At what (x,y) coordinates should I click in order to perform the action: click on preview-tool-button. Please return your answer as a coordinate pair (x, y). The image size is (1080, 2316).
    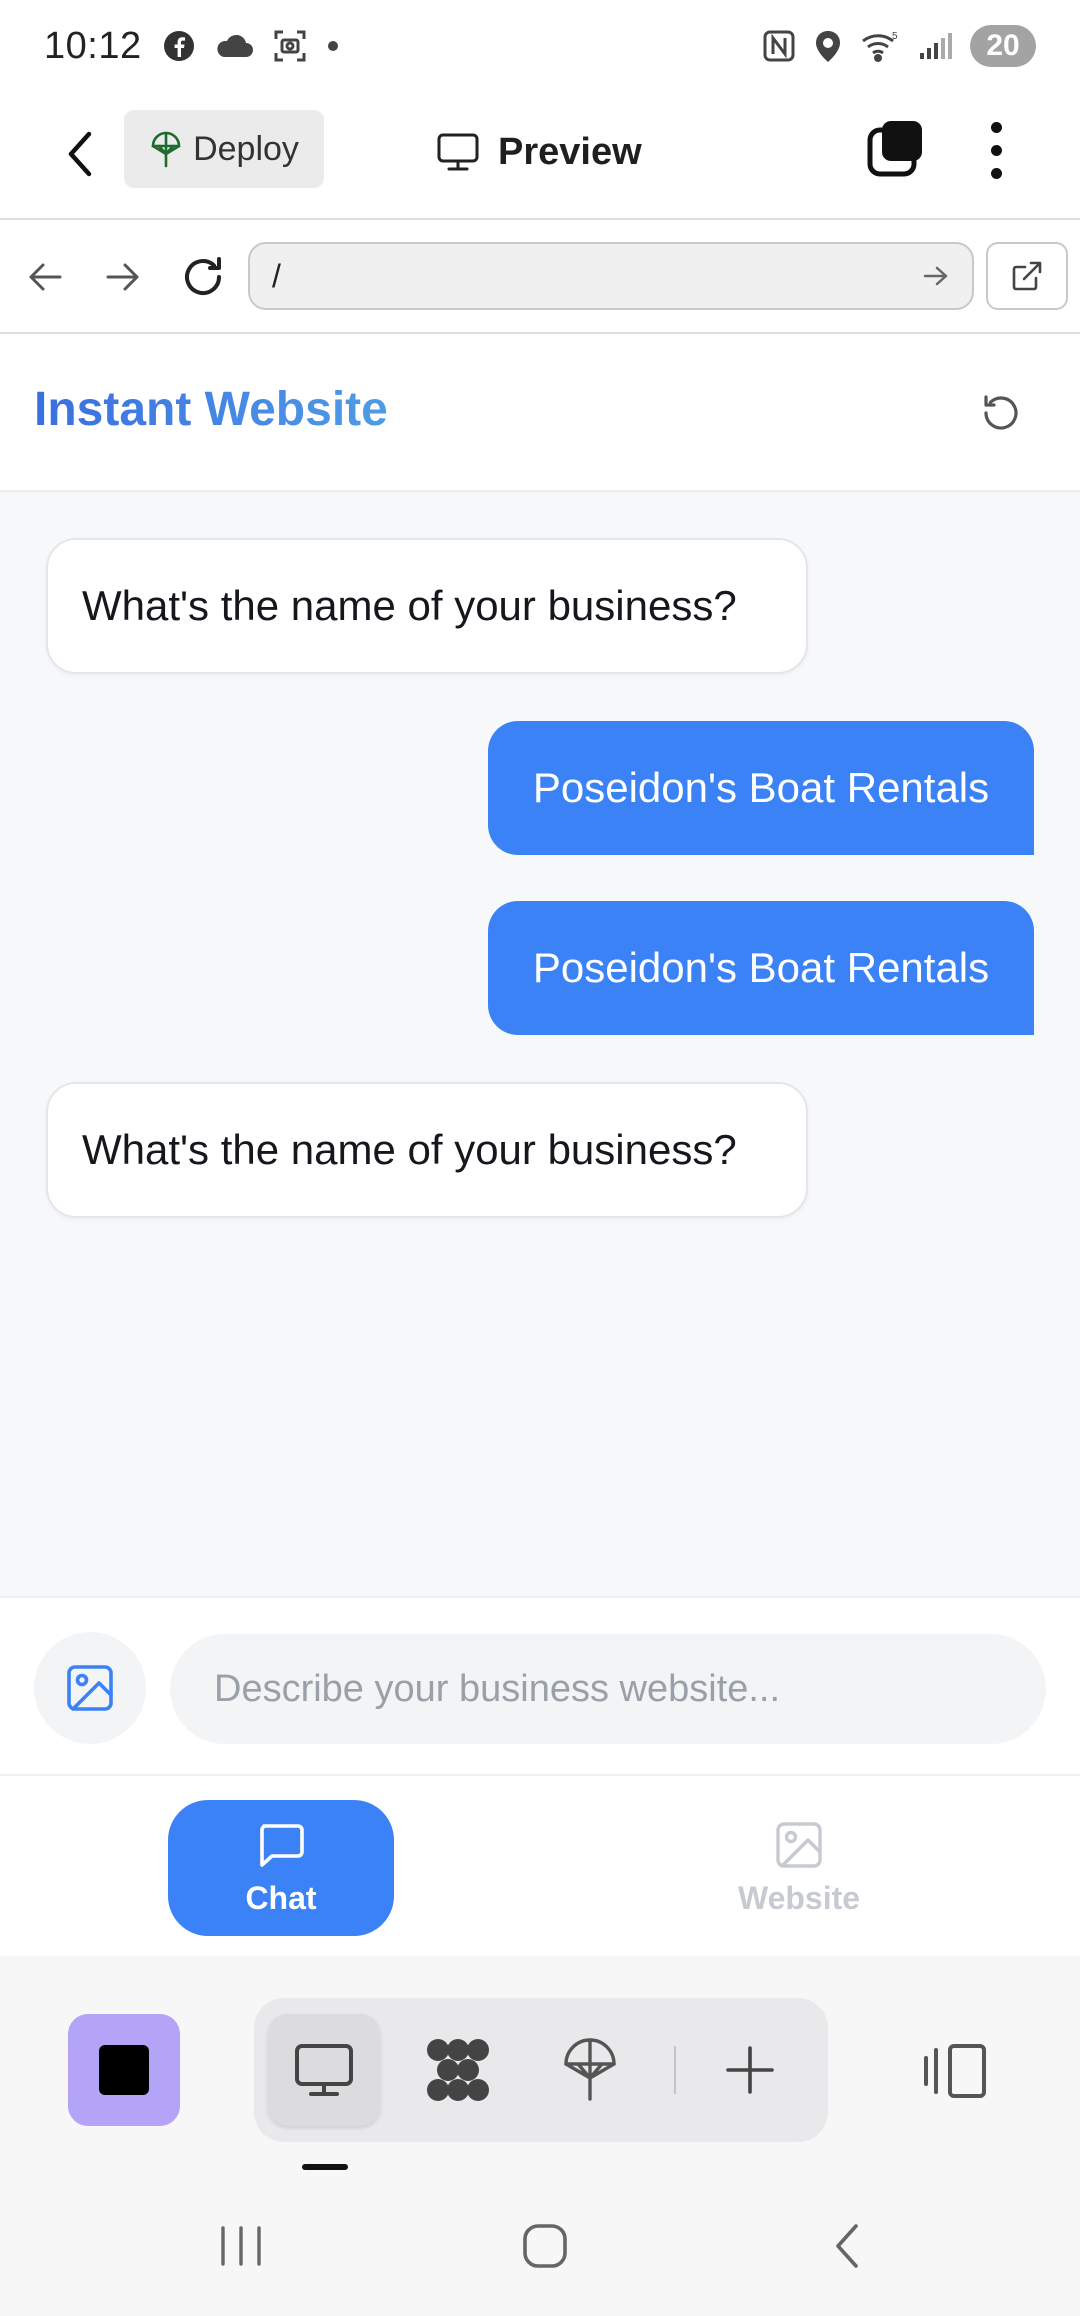
    Looking at the image, I should click on (324, 2070).